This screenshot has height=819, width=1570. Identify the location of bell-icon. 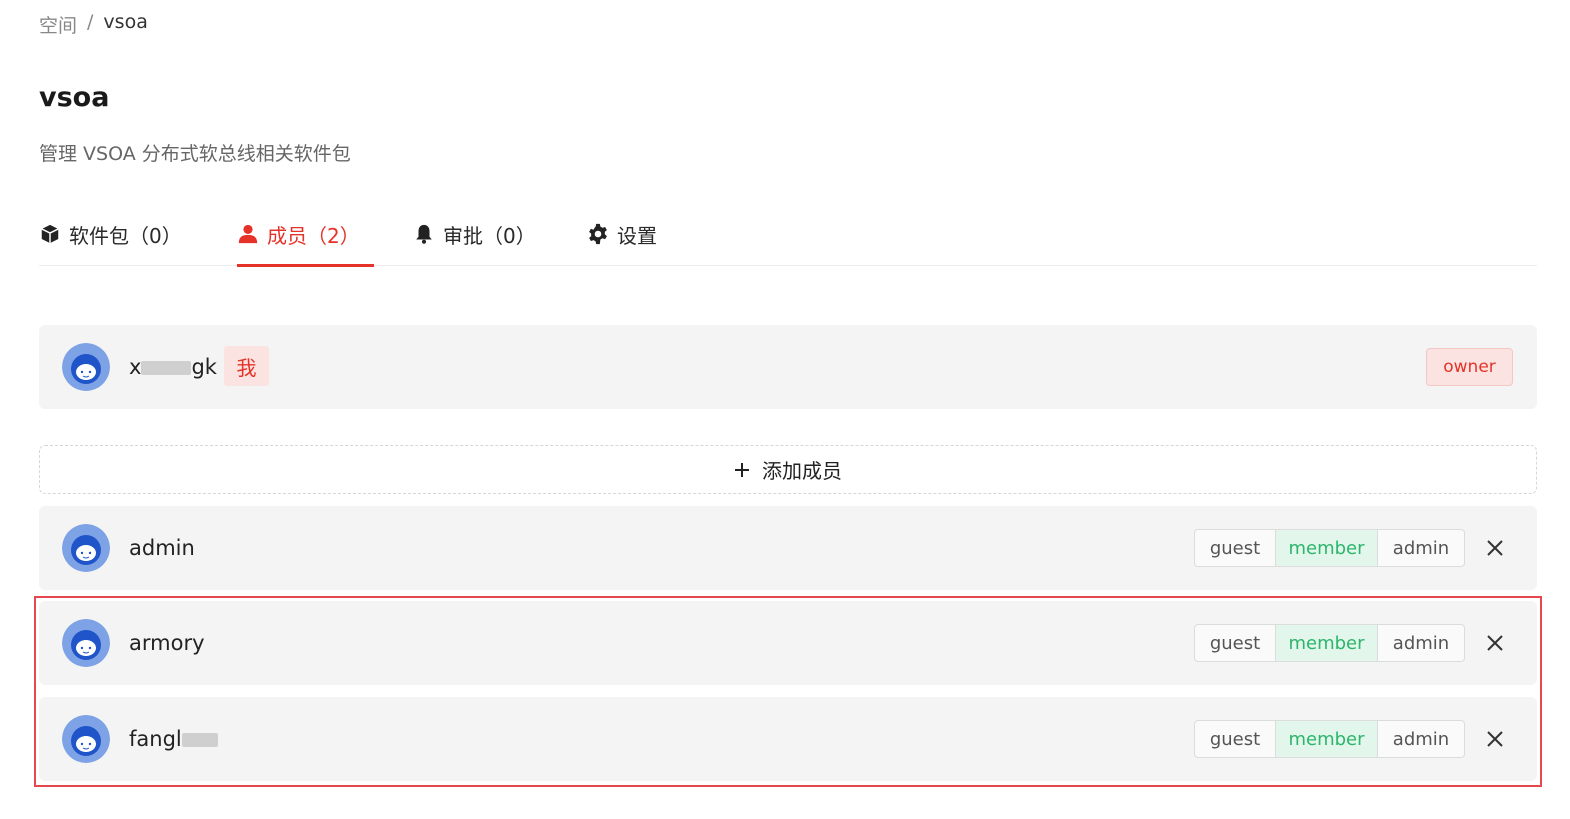
(424, 234).